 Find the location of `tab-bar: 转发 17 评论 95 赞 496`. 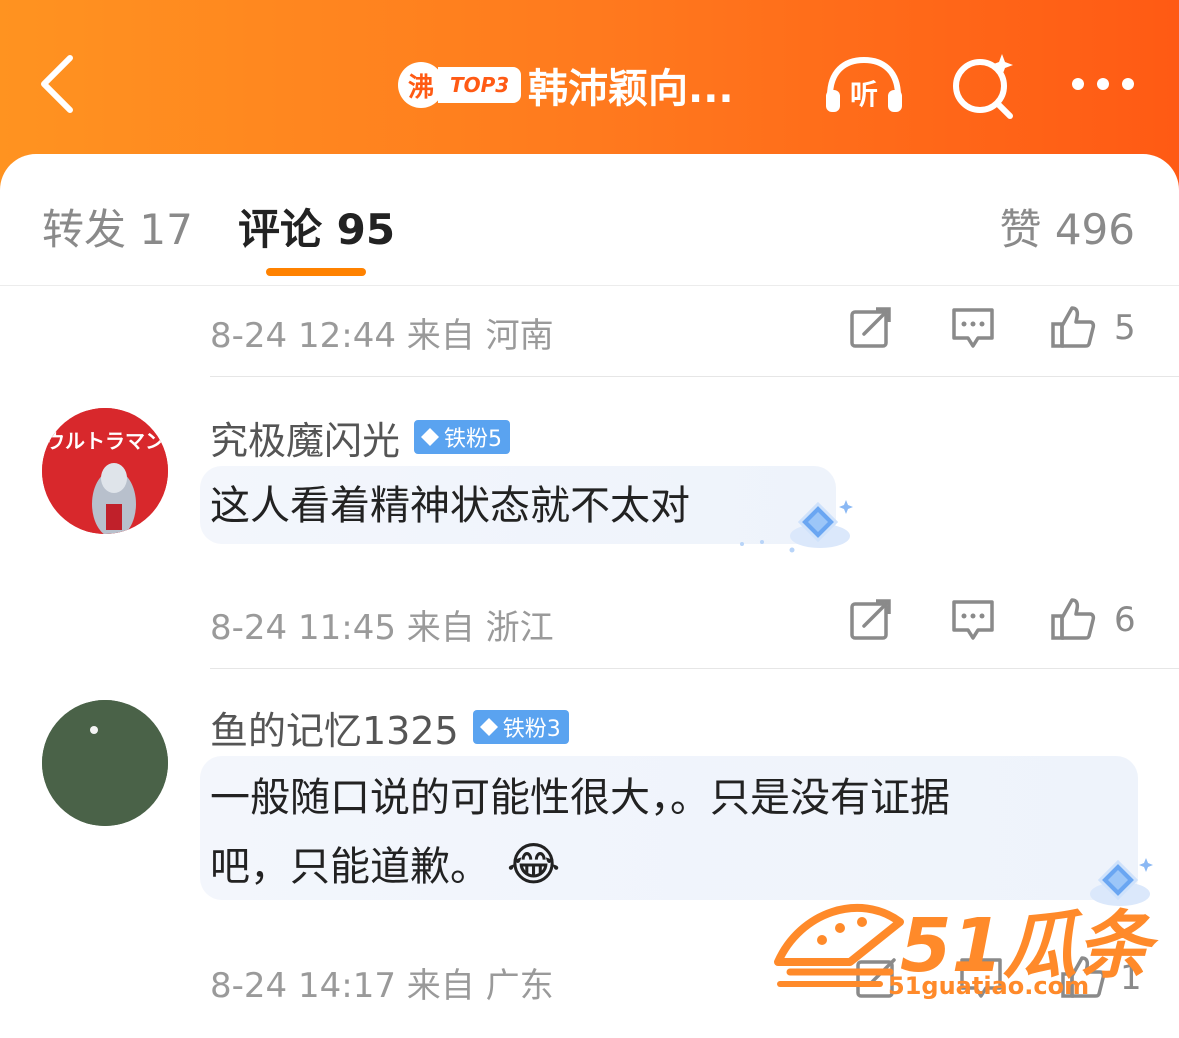

tab-bar: 转发 17 评论 95 赞 496 is located at coordinates (589, 220).